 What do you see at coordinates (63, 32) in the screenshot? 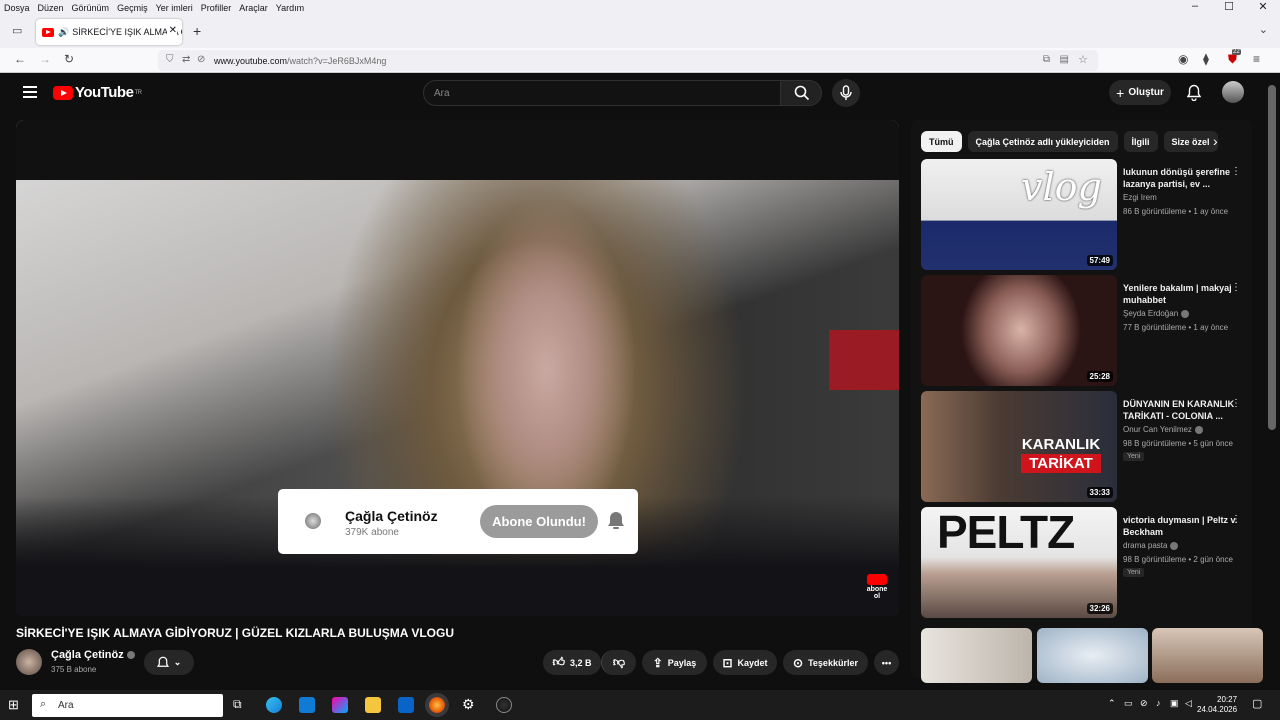
I see `speaker-icon: 🔊` at bounding box center [63, 32].